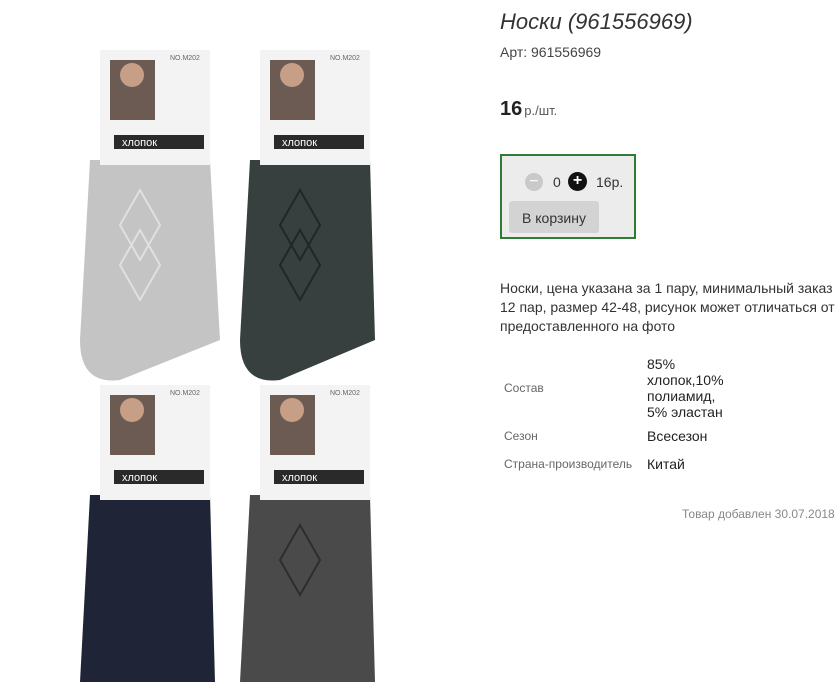  What do you see at coordinates (557, 182) in the screenshot?
I see `quantity-value: 0` at bounding box center [557, 182].